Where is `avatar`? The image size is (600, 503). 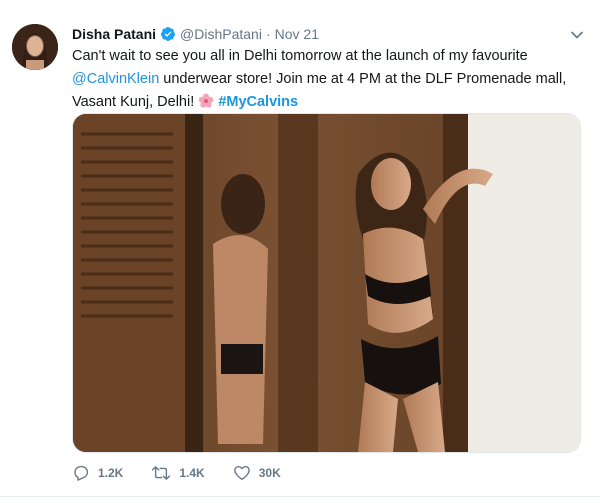 avatar is located at coordinates (35, 47).